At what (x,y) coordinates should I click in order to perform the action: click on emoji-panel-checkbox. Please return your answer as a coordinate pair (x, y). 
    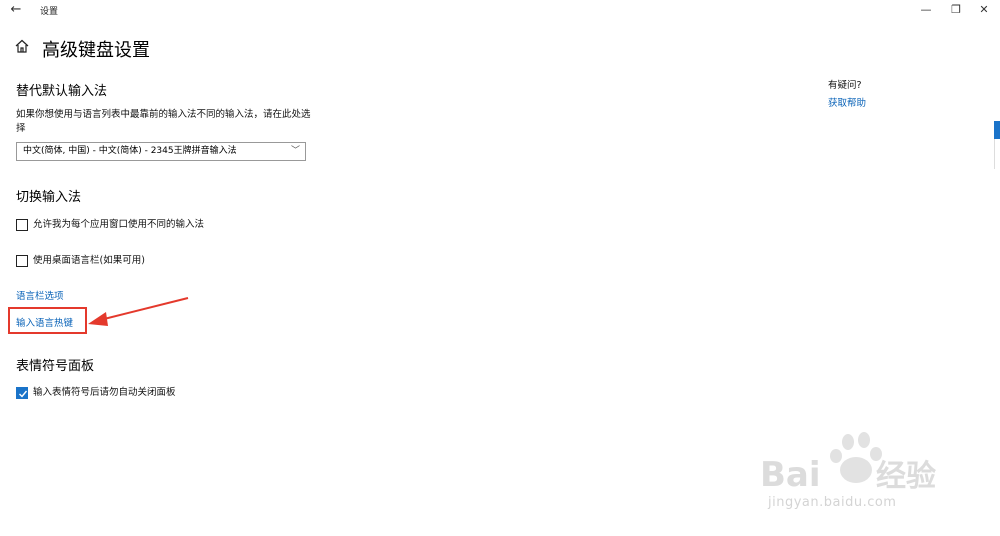
    Looking at the image, I should click on (22, 393).